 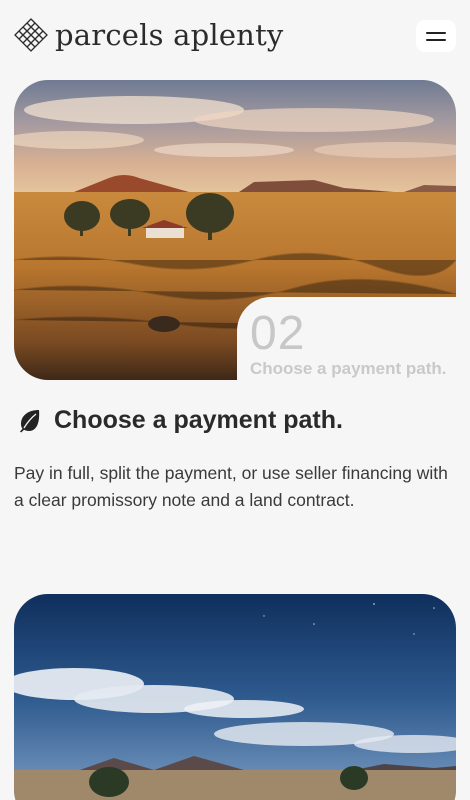 What do you see at coordinates (198, 420) in the screenshot?
I see `section-title: Choose a payment path.` at bounding box center [198, 420].